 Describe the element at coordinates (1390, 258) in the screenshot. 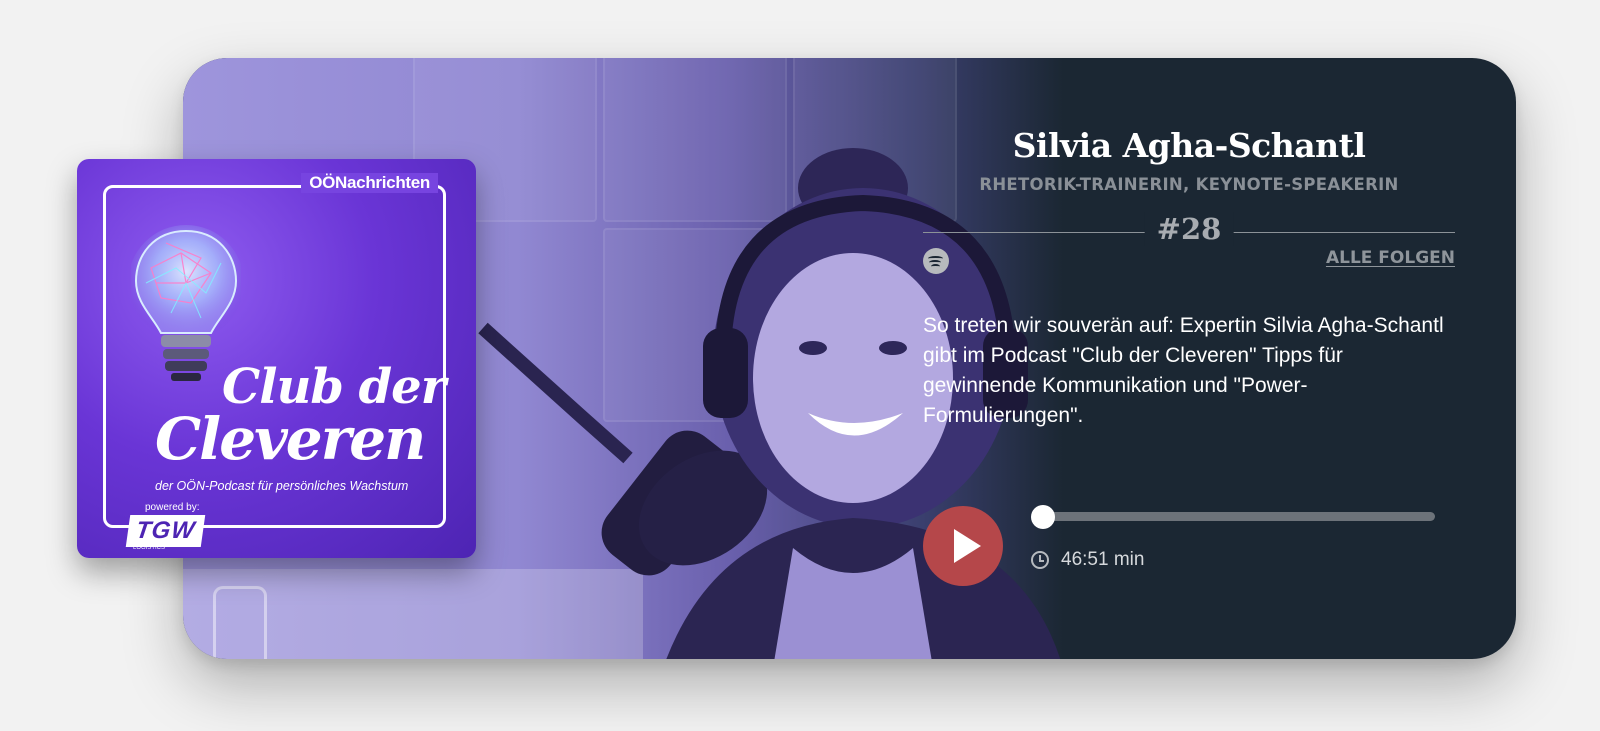

I see `all-episodes-link: ALLE FOLGEN` at that location.